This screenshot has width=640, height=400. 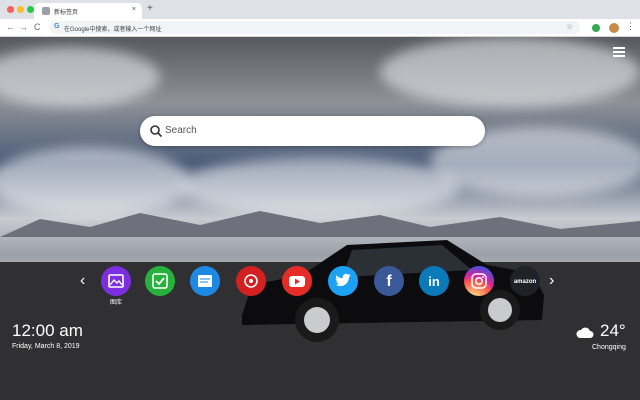 I want to click on instagram-shortcut, so click(x=479, y=281).